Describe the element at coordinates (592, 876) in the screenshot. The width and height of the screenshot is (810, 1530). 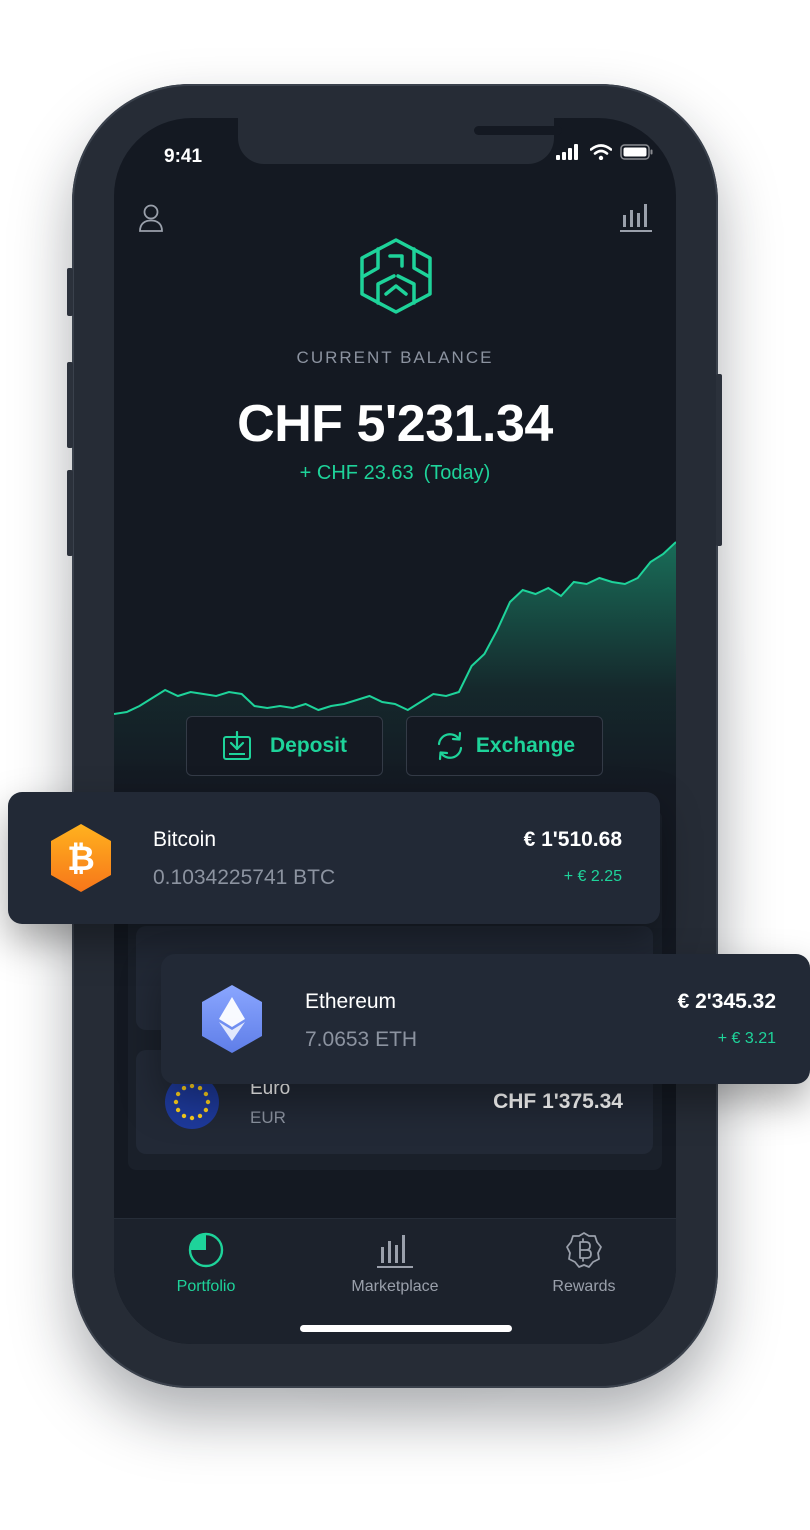
I see `asset-change-bitcoin: + € 2.25` at that location.